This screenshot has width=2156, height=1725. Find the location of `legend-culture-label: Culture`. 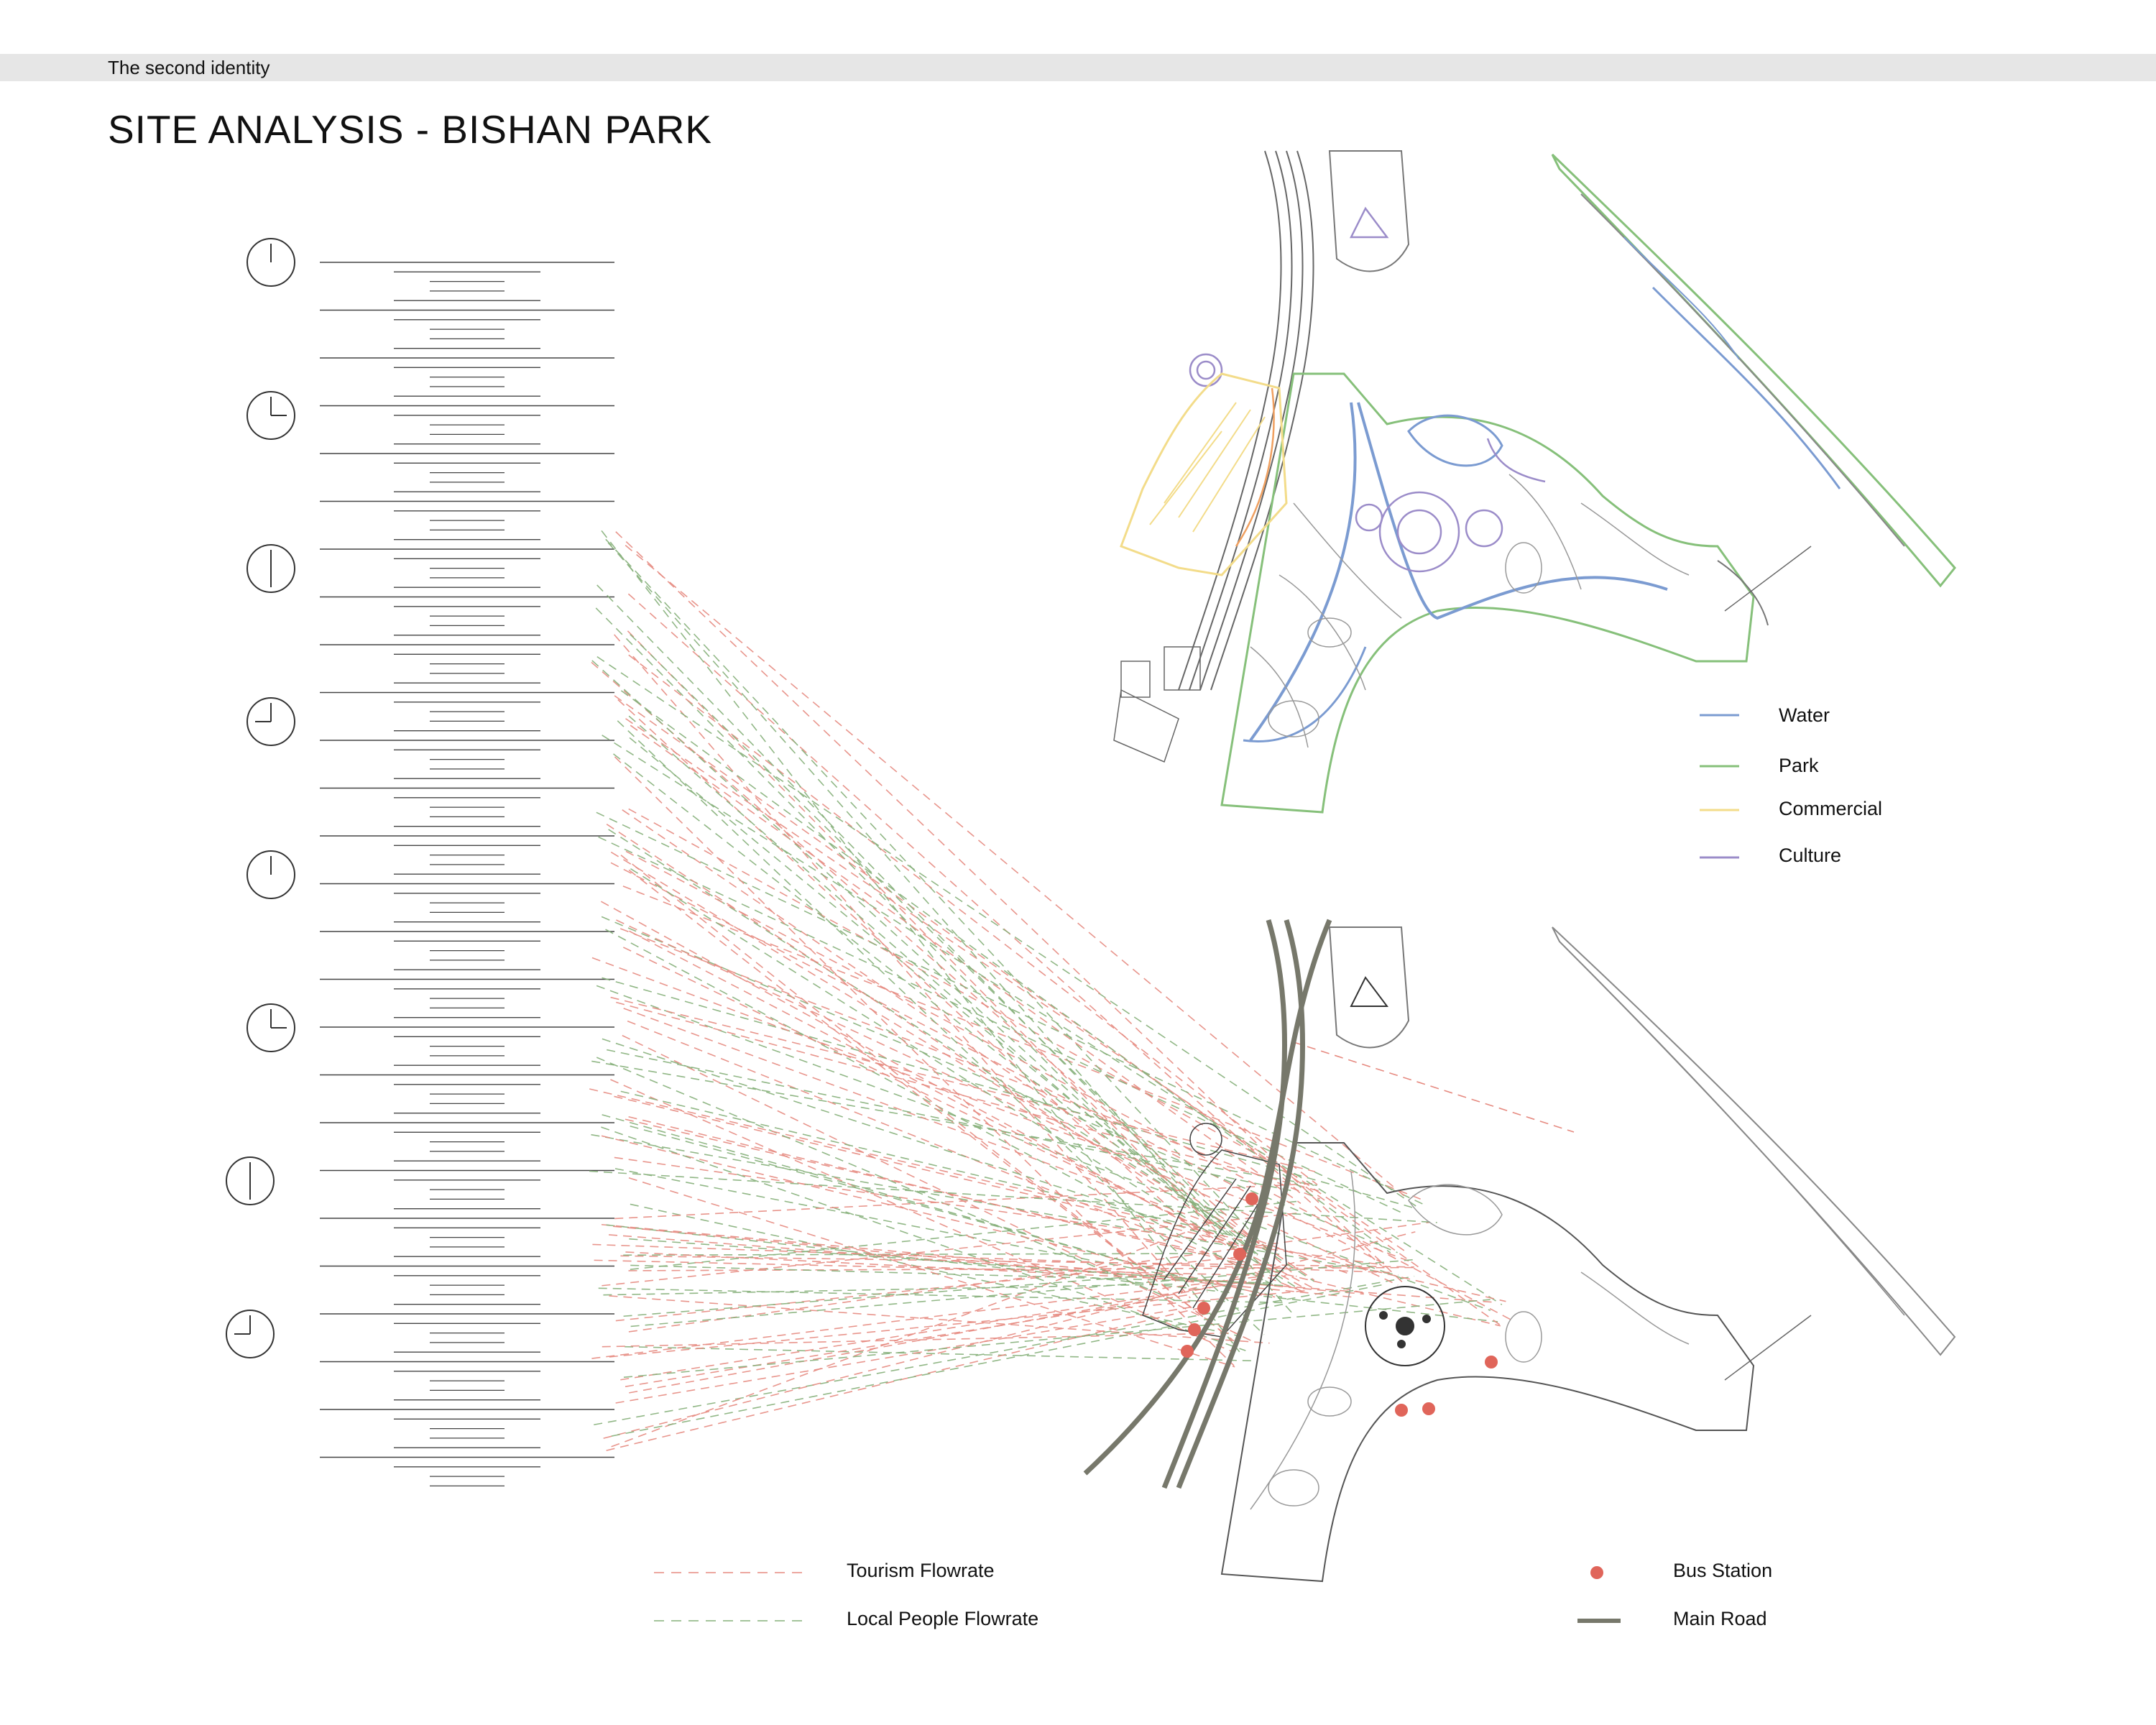

legend-culture-label: Culture is located at coordinates (1811, 855).